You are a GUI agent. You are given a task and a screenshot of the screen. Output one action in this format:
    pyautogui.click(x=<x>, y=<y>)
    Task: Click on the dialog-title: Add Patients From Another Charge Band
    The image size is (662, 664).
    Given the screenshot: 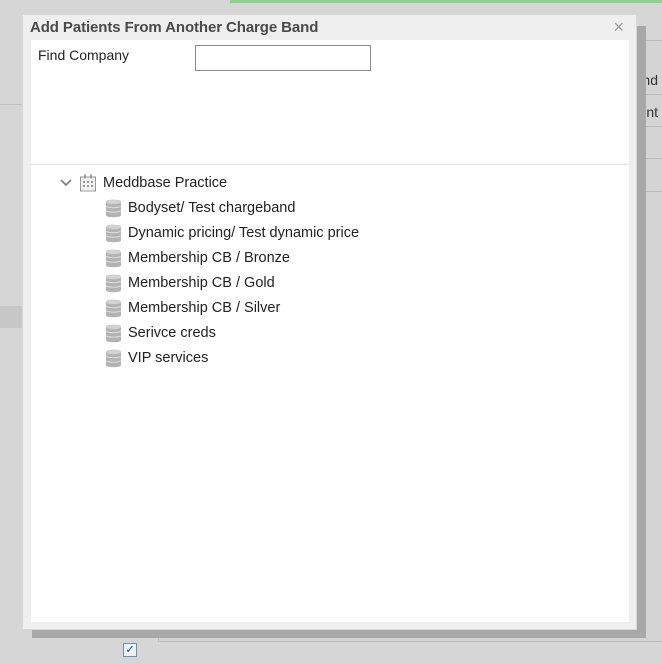 What is the action you would take?
    pyautogui.click(x=174, y=27)
    